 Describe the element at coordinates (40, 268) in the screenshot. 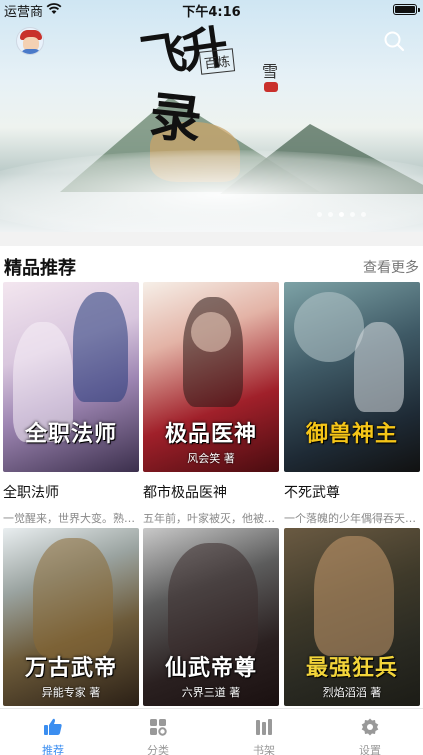

I see `section-title: 精品推荐` at that location.